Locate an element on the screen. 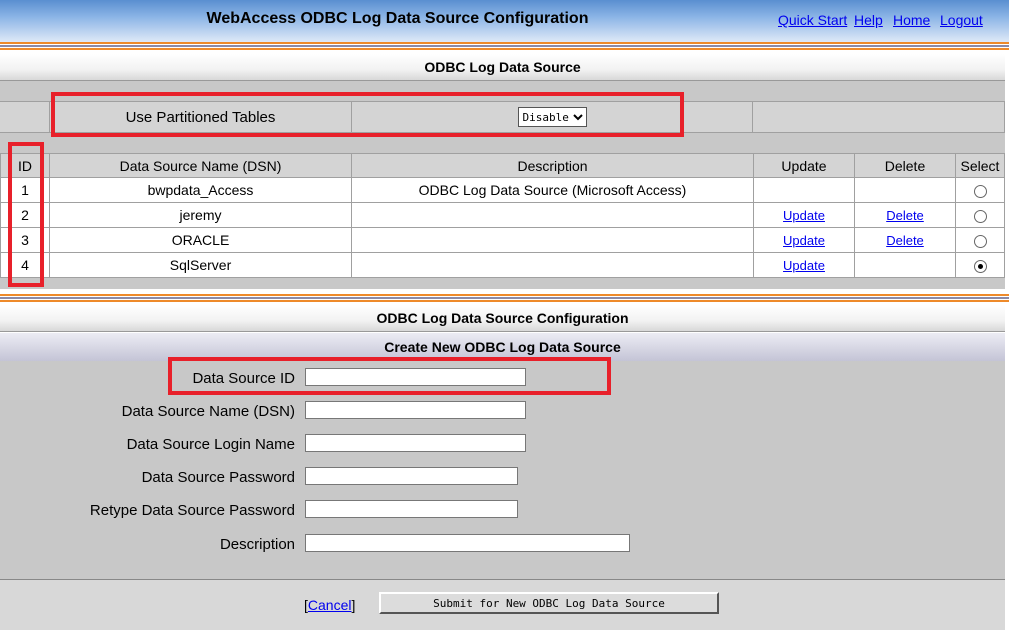 This screenshot has width=1009, height=630. column-header-update: Update is located at coordinates (804, 165).